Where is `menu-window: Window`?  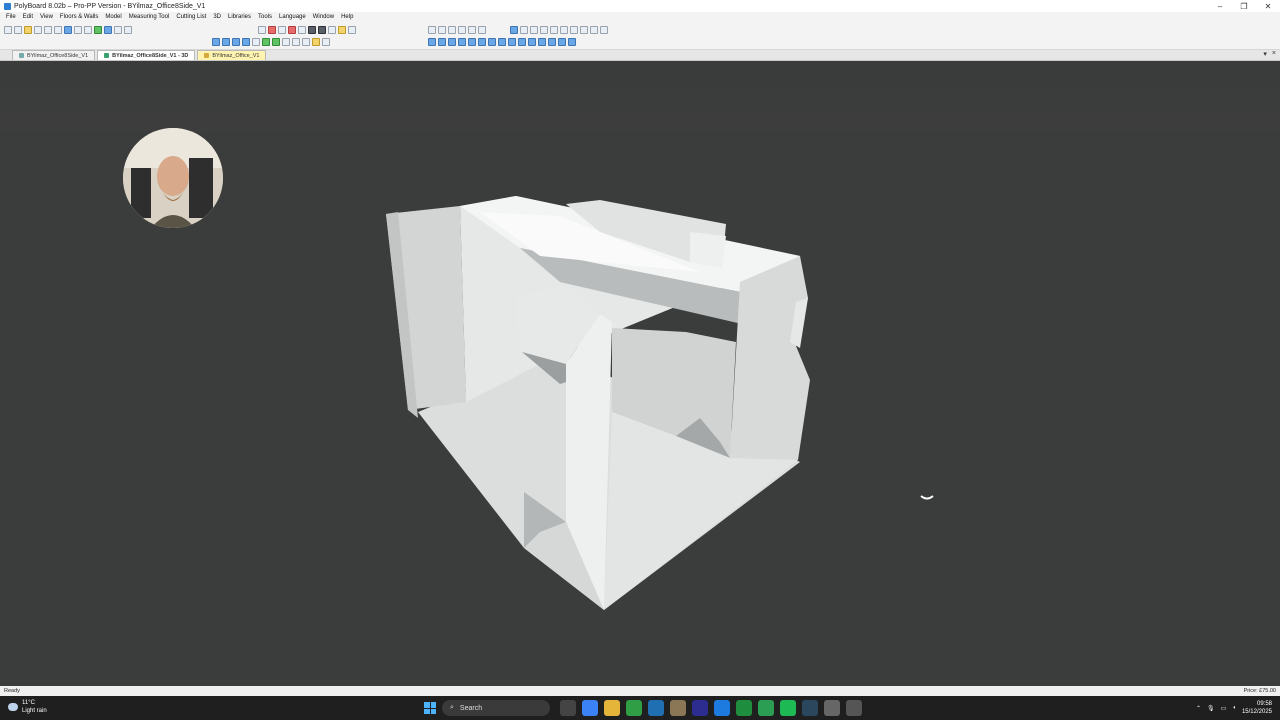 menu-window: Window is located at coordinates (323, 17).